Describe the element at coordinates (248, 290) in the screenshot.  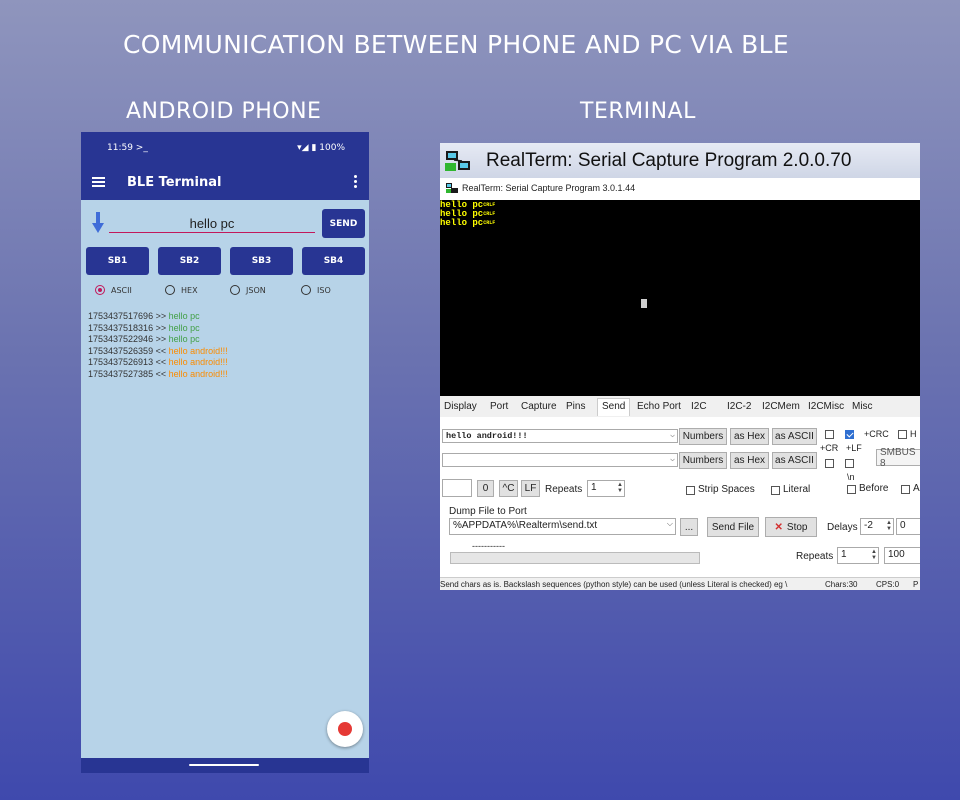
I see `radio-json: JSON` at that location.